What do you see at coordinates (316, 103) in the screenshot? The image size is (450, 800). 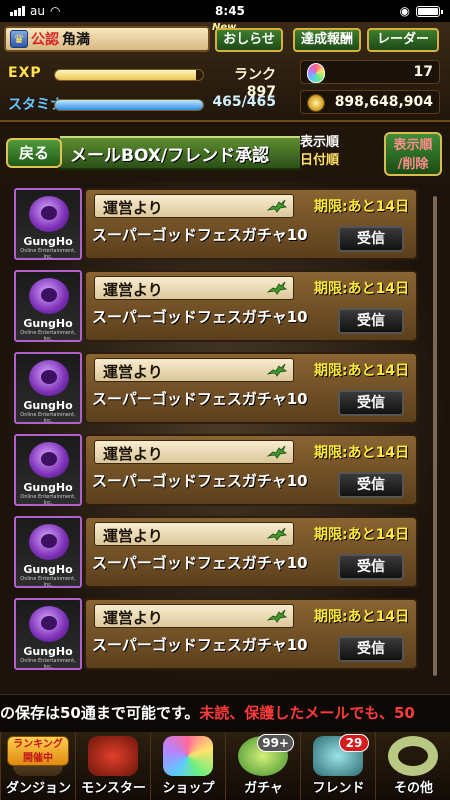 I see `coin-icon` at bounding box center [316, 103].